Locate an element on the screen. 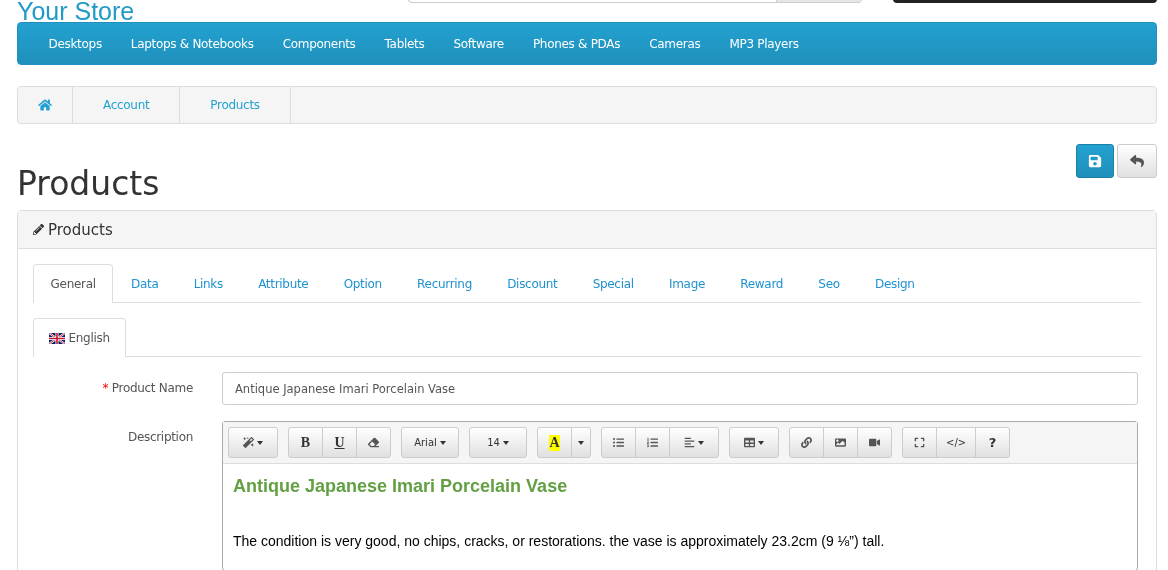 The height and width of the screenshot is (570, 1168). content-paragraph: The condition is very good, no chips, cracks, or restorations. the vase is approximately 23.2cm (9 ⅛”) tall. is located at coordinates (559, 541).